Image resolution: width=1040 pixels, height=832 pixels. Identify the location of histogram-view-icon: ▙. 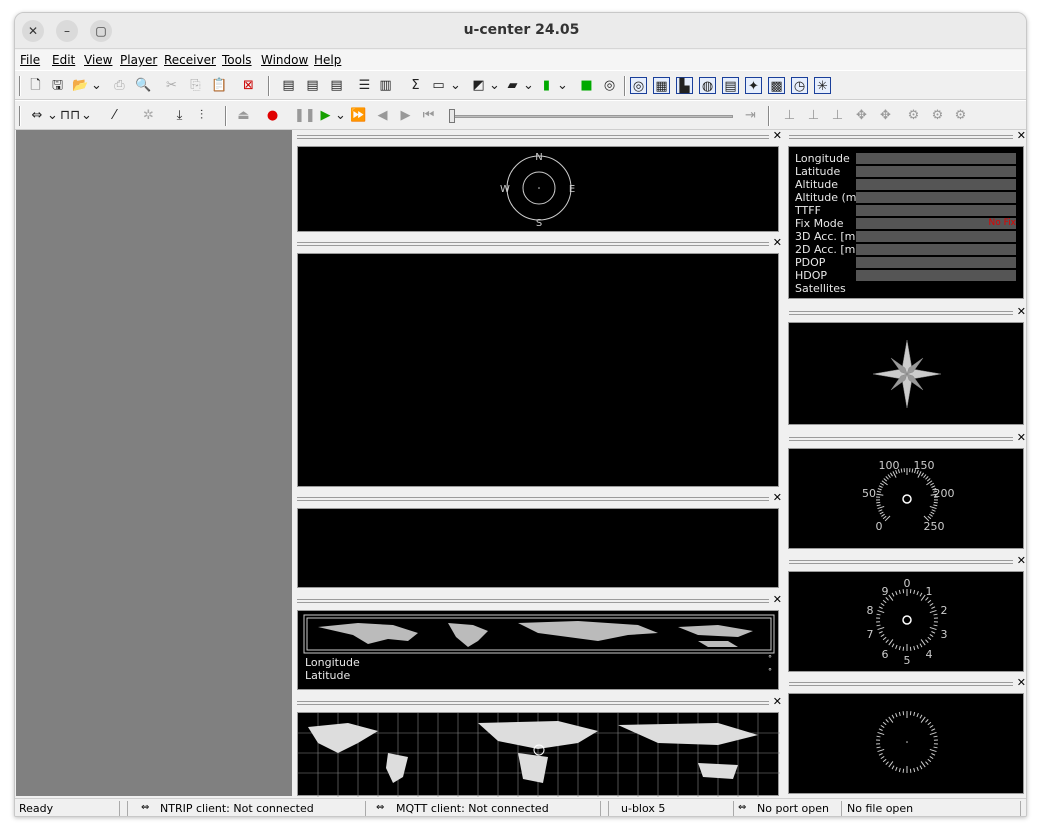
(684, 85).